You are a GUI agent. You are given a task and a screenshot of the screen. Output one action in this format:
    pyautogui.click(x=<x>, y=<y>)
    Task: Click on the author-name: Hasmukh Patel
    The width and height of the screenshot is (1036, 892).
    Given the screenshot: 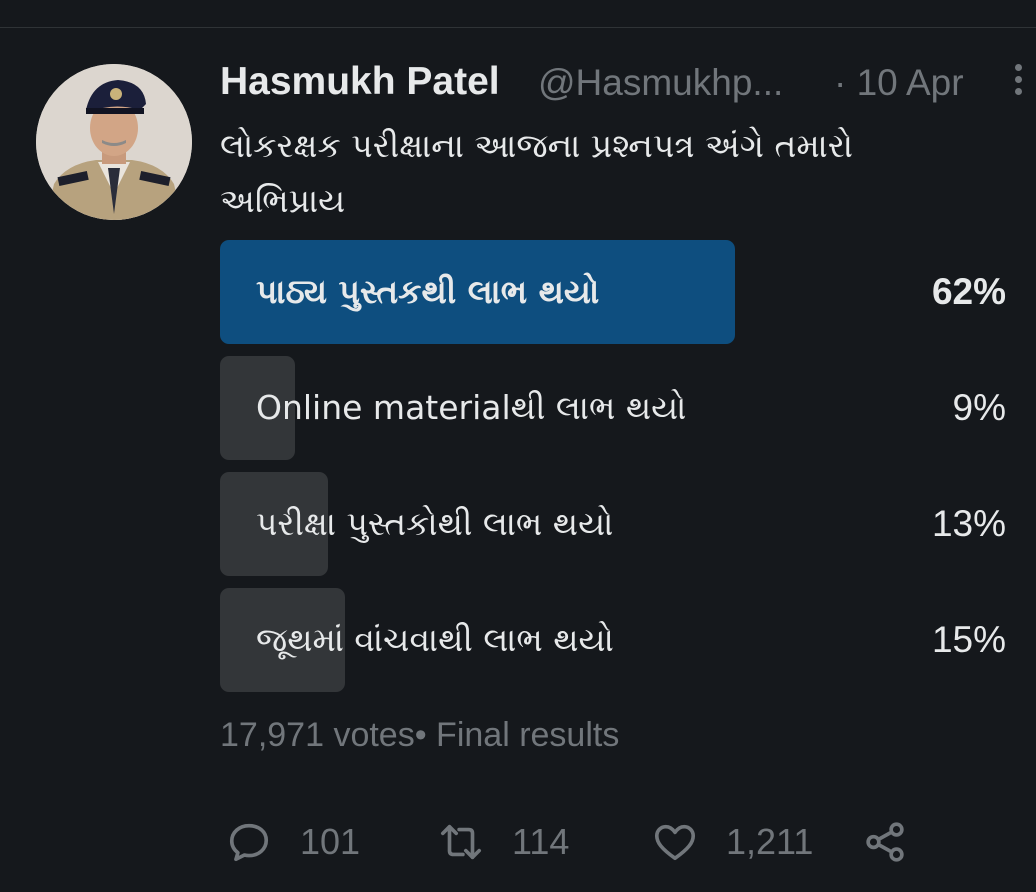 What is the action you would take?
    pyautogui.click(x=360, y=82)
    